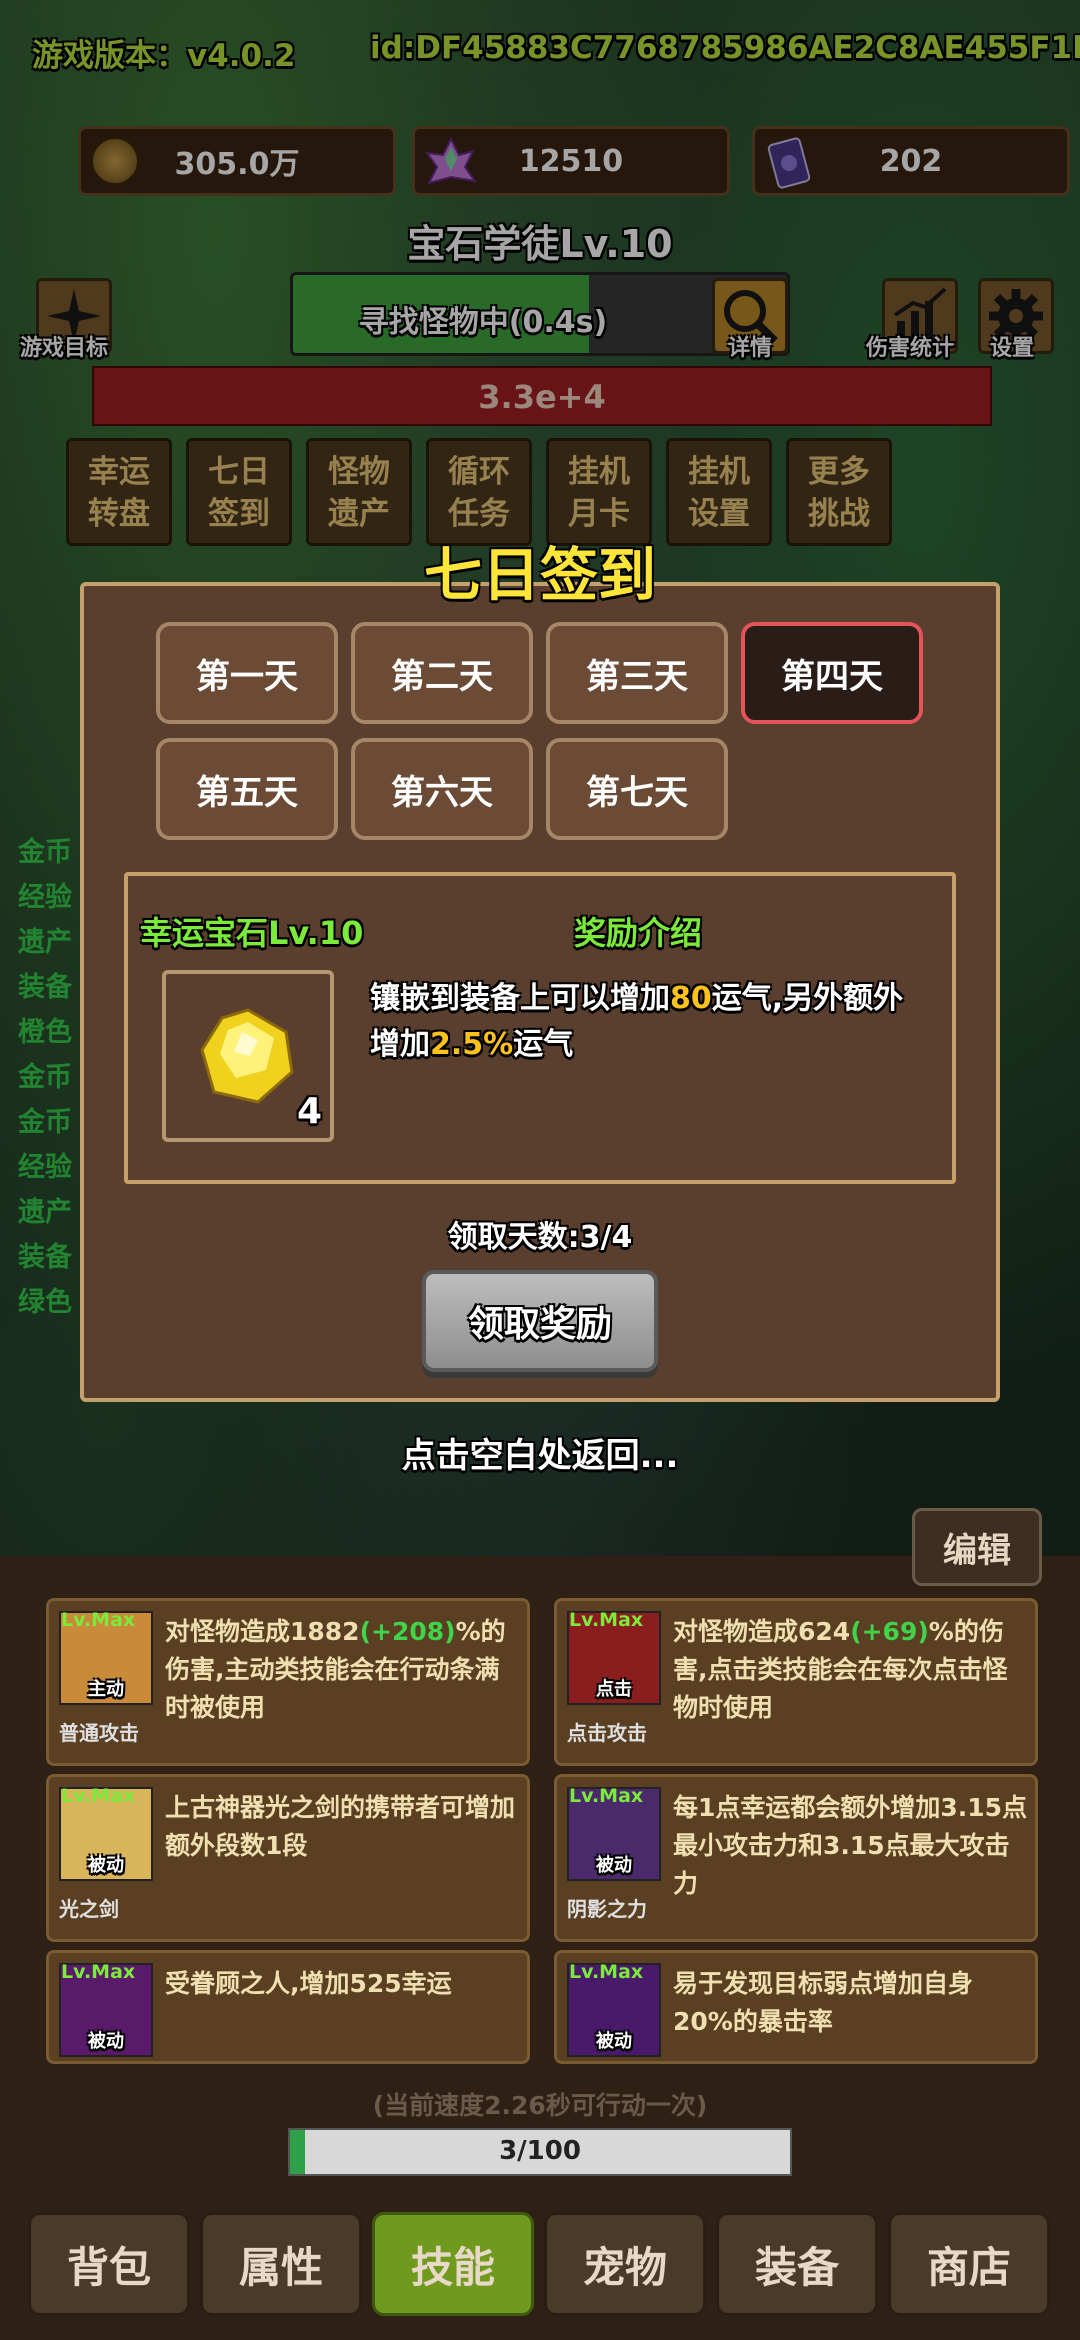 Image resolution: width=1080 pixels, height=2340 pixels. Describe the element at coordinates (539, 575) in the screenshot. I see `modal-title: 七日签到` at that location.